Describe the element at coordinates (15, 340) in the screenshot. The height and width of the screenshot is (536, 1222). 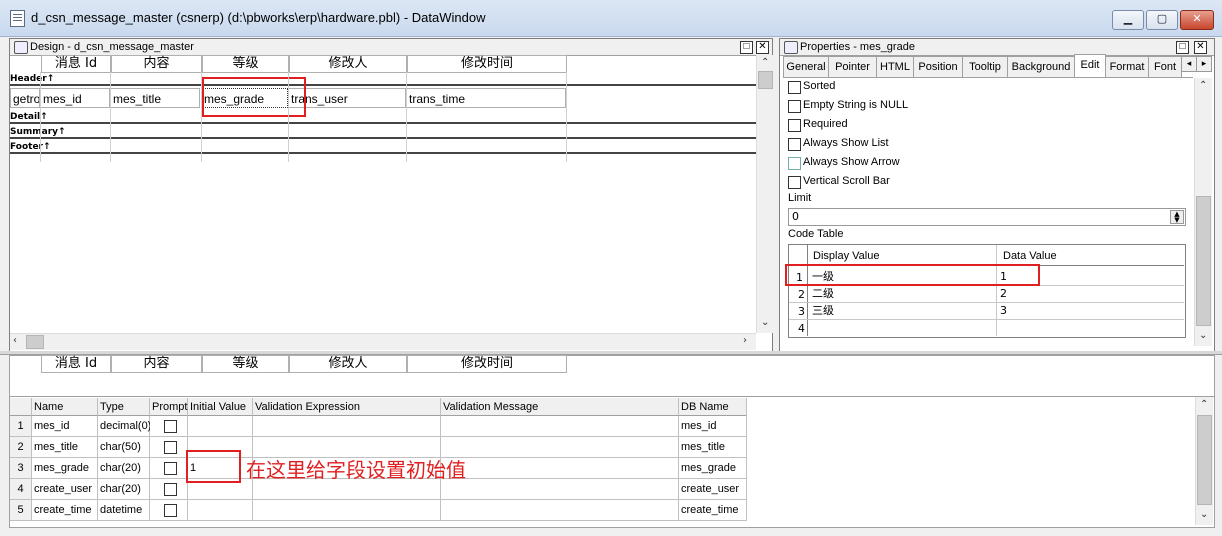
I see `scroll-left-icon: ‹` at that location.